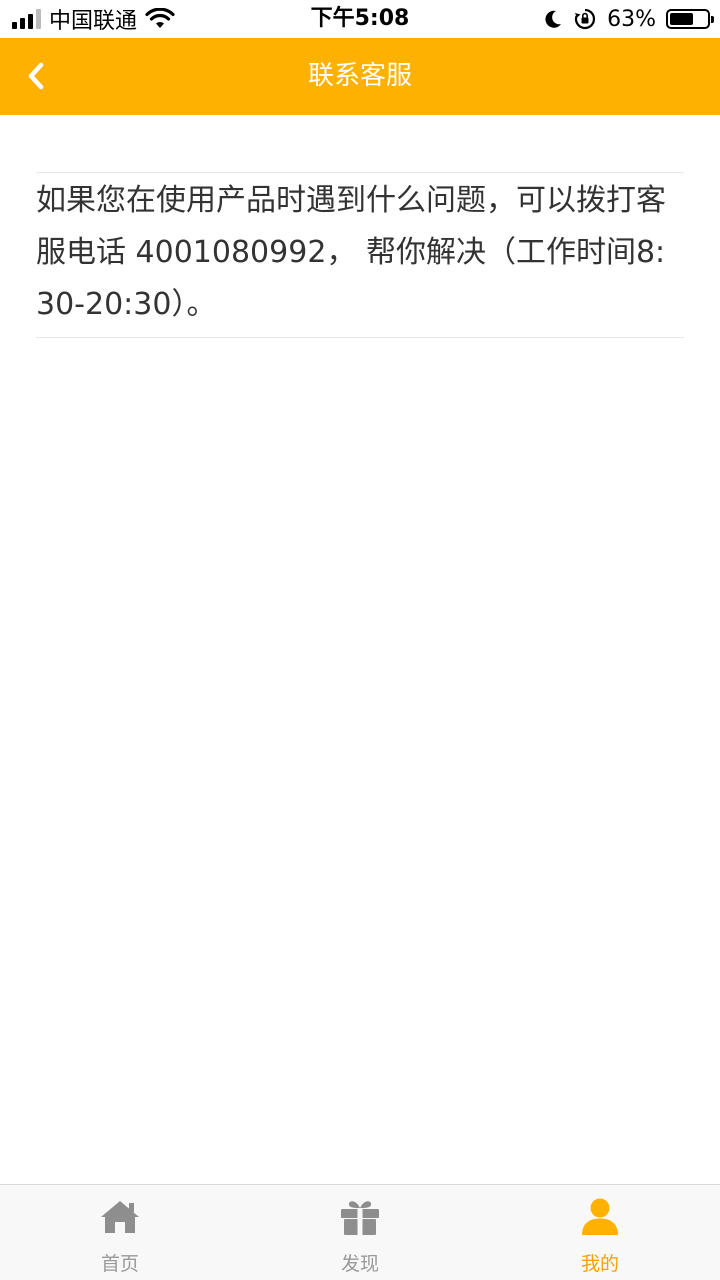 The image size is (720, 1280). What do you see at coordinates (631, 19) in the screenshot?
I see `battery-percent: 63%` at bounding box center [631, 19].